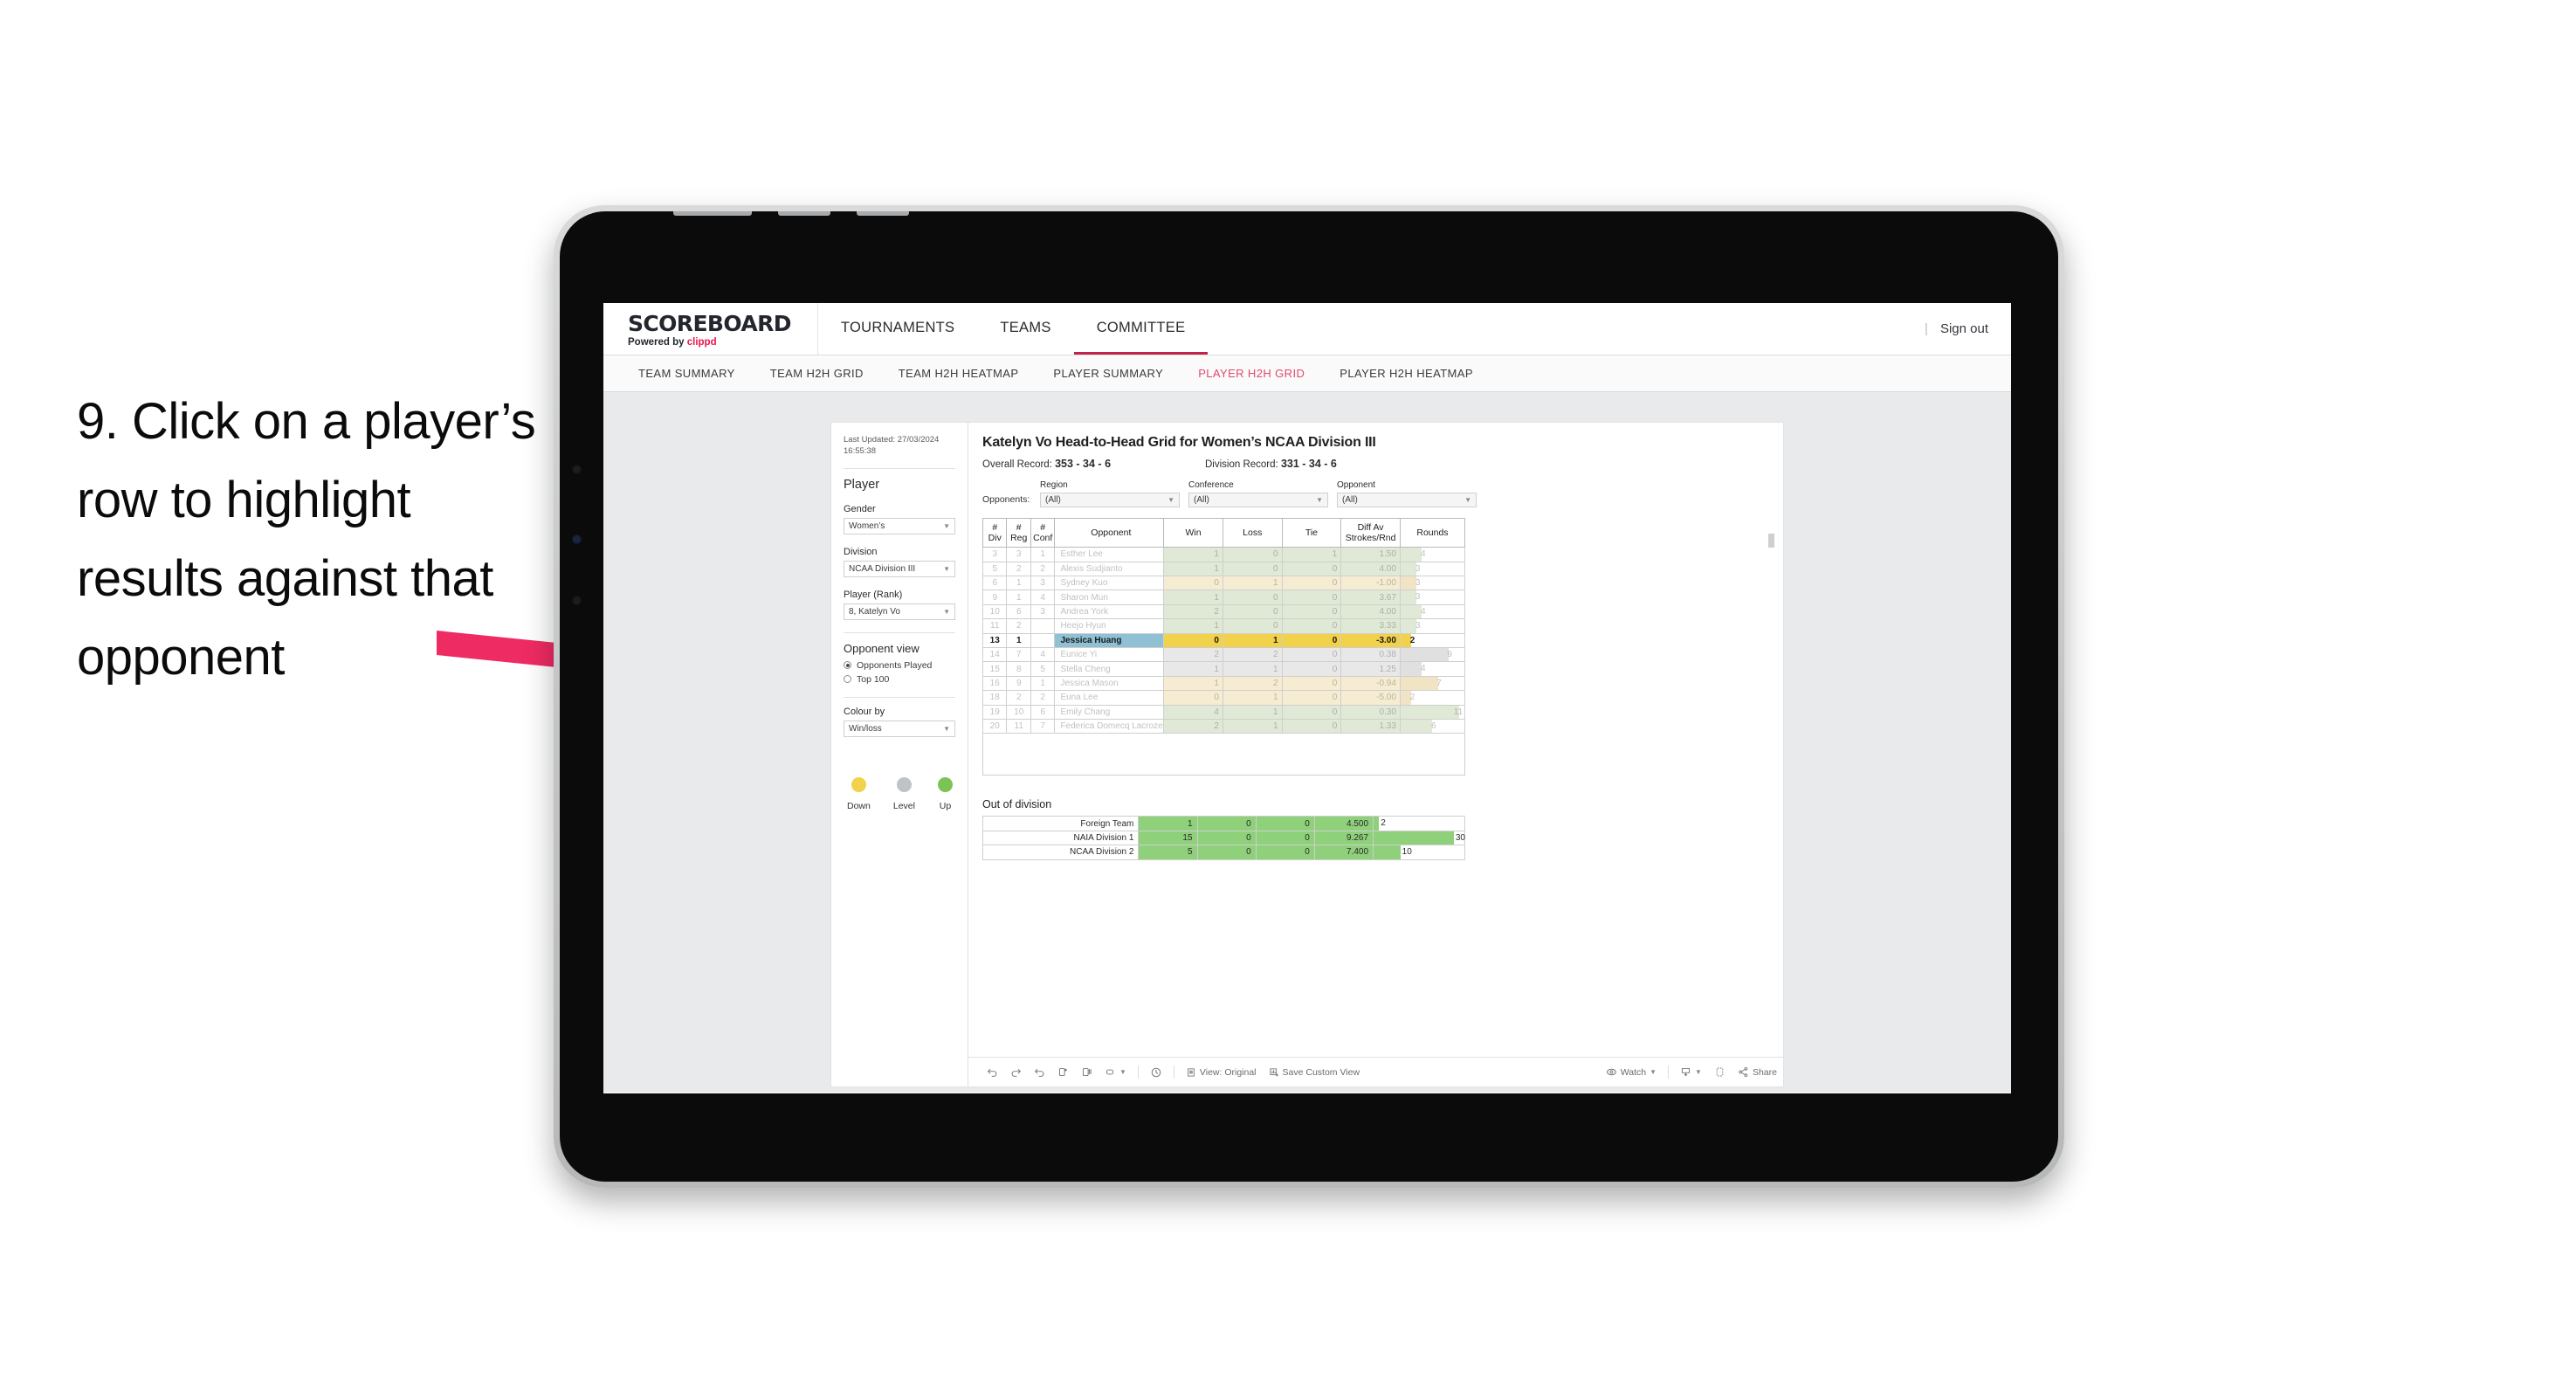 The height and width of the screenshot is (1386, 2576). What do you see at coordinates (1691, 1072) in the screenshot?
I see `download-button: ▼` at bounding box center [1691, 1072].